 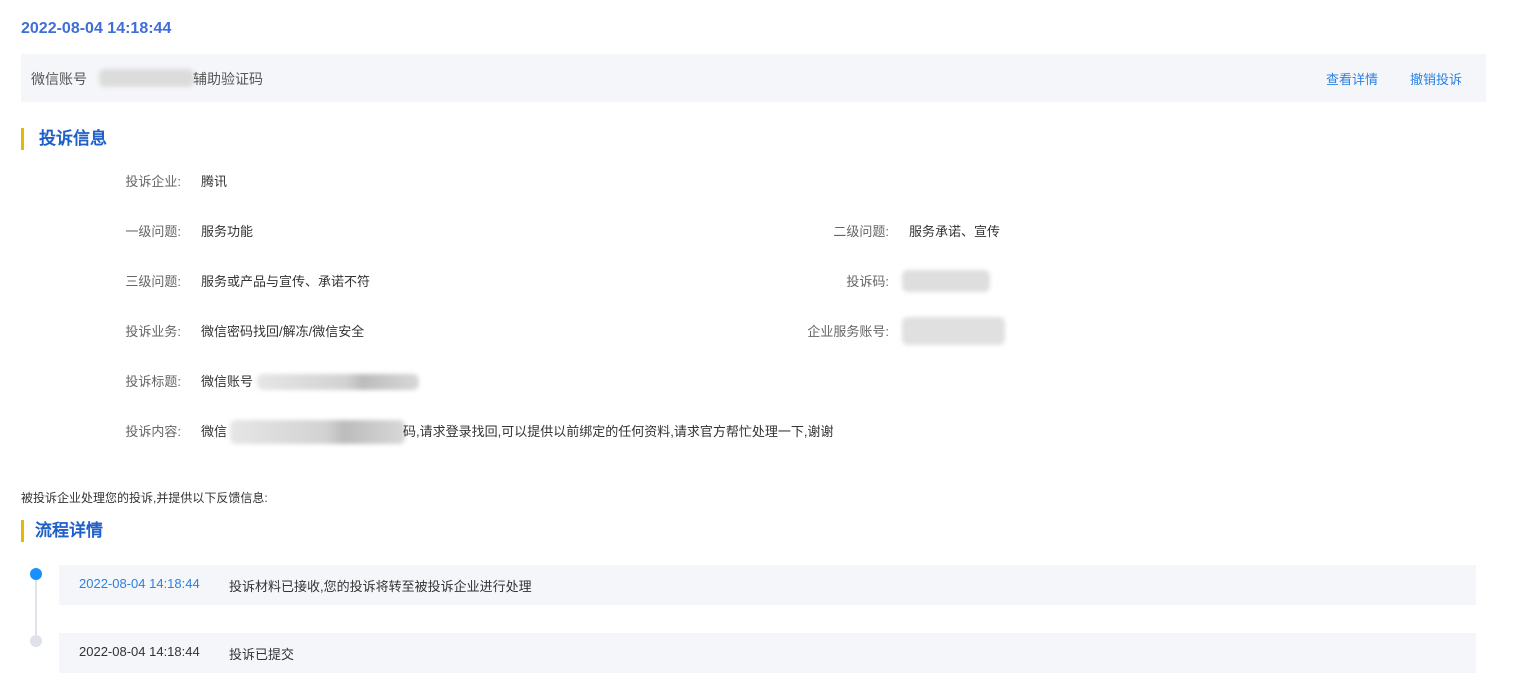 I want to click on business-label: 投诉业务:, so click(x=153, y=331).